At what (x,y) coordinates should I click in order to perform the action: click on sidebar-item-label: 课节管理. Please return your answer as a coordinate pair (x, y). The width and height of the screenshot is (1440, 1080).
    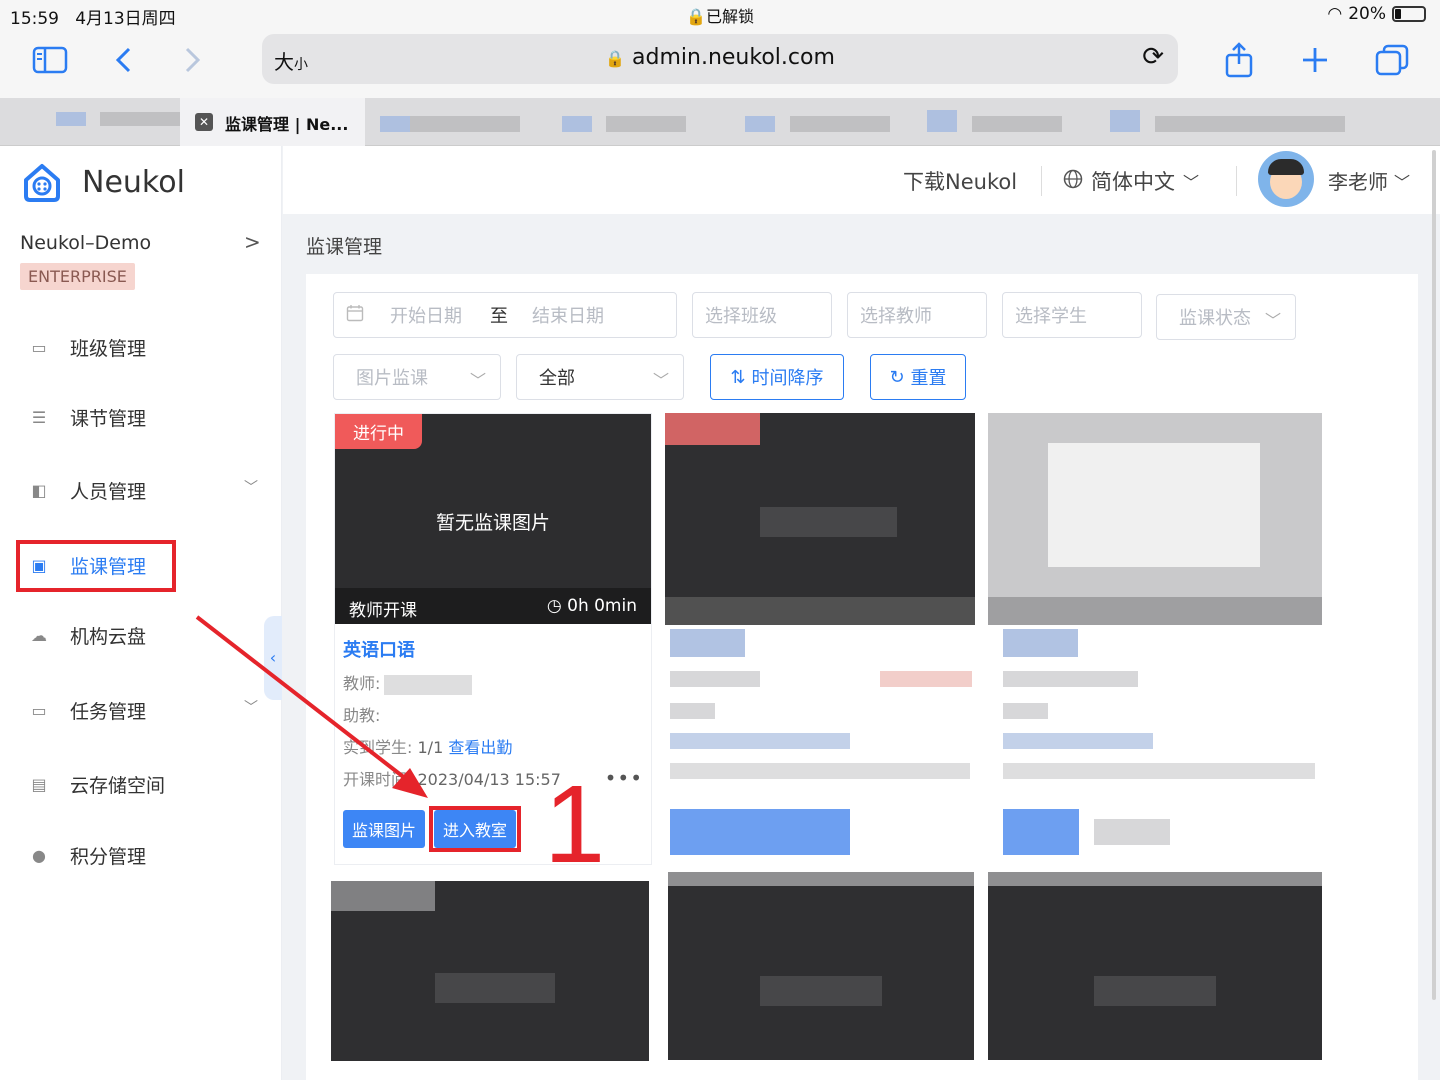
    Looking at the image, I should click on (108, 418).